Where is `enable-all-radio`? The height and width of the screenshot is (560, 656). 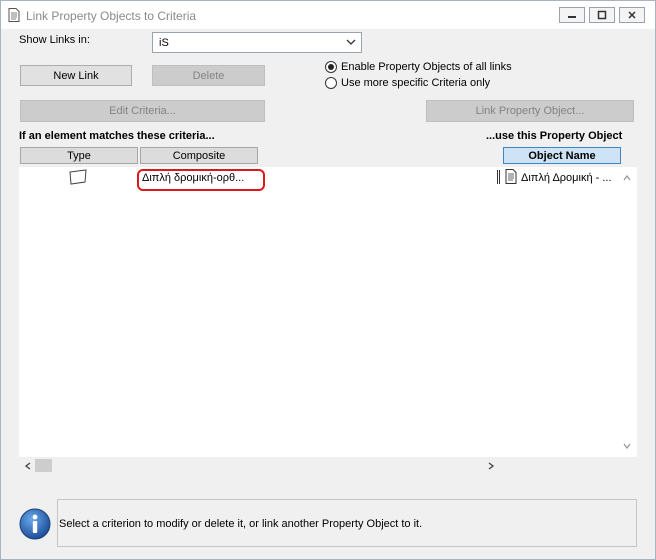
enable-all-radio is located at coordinates (331, 67).